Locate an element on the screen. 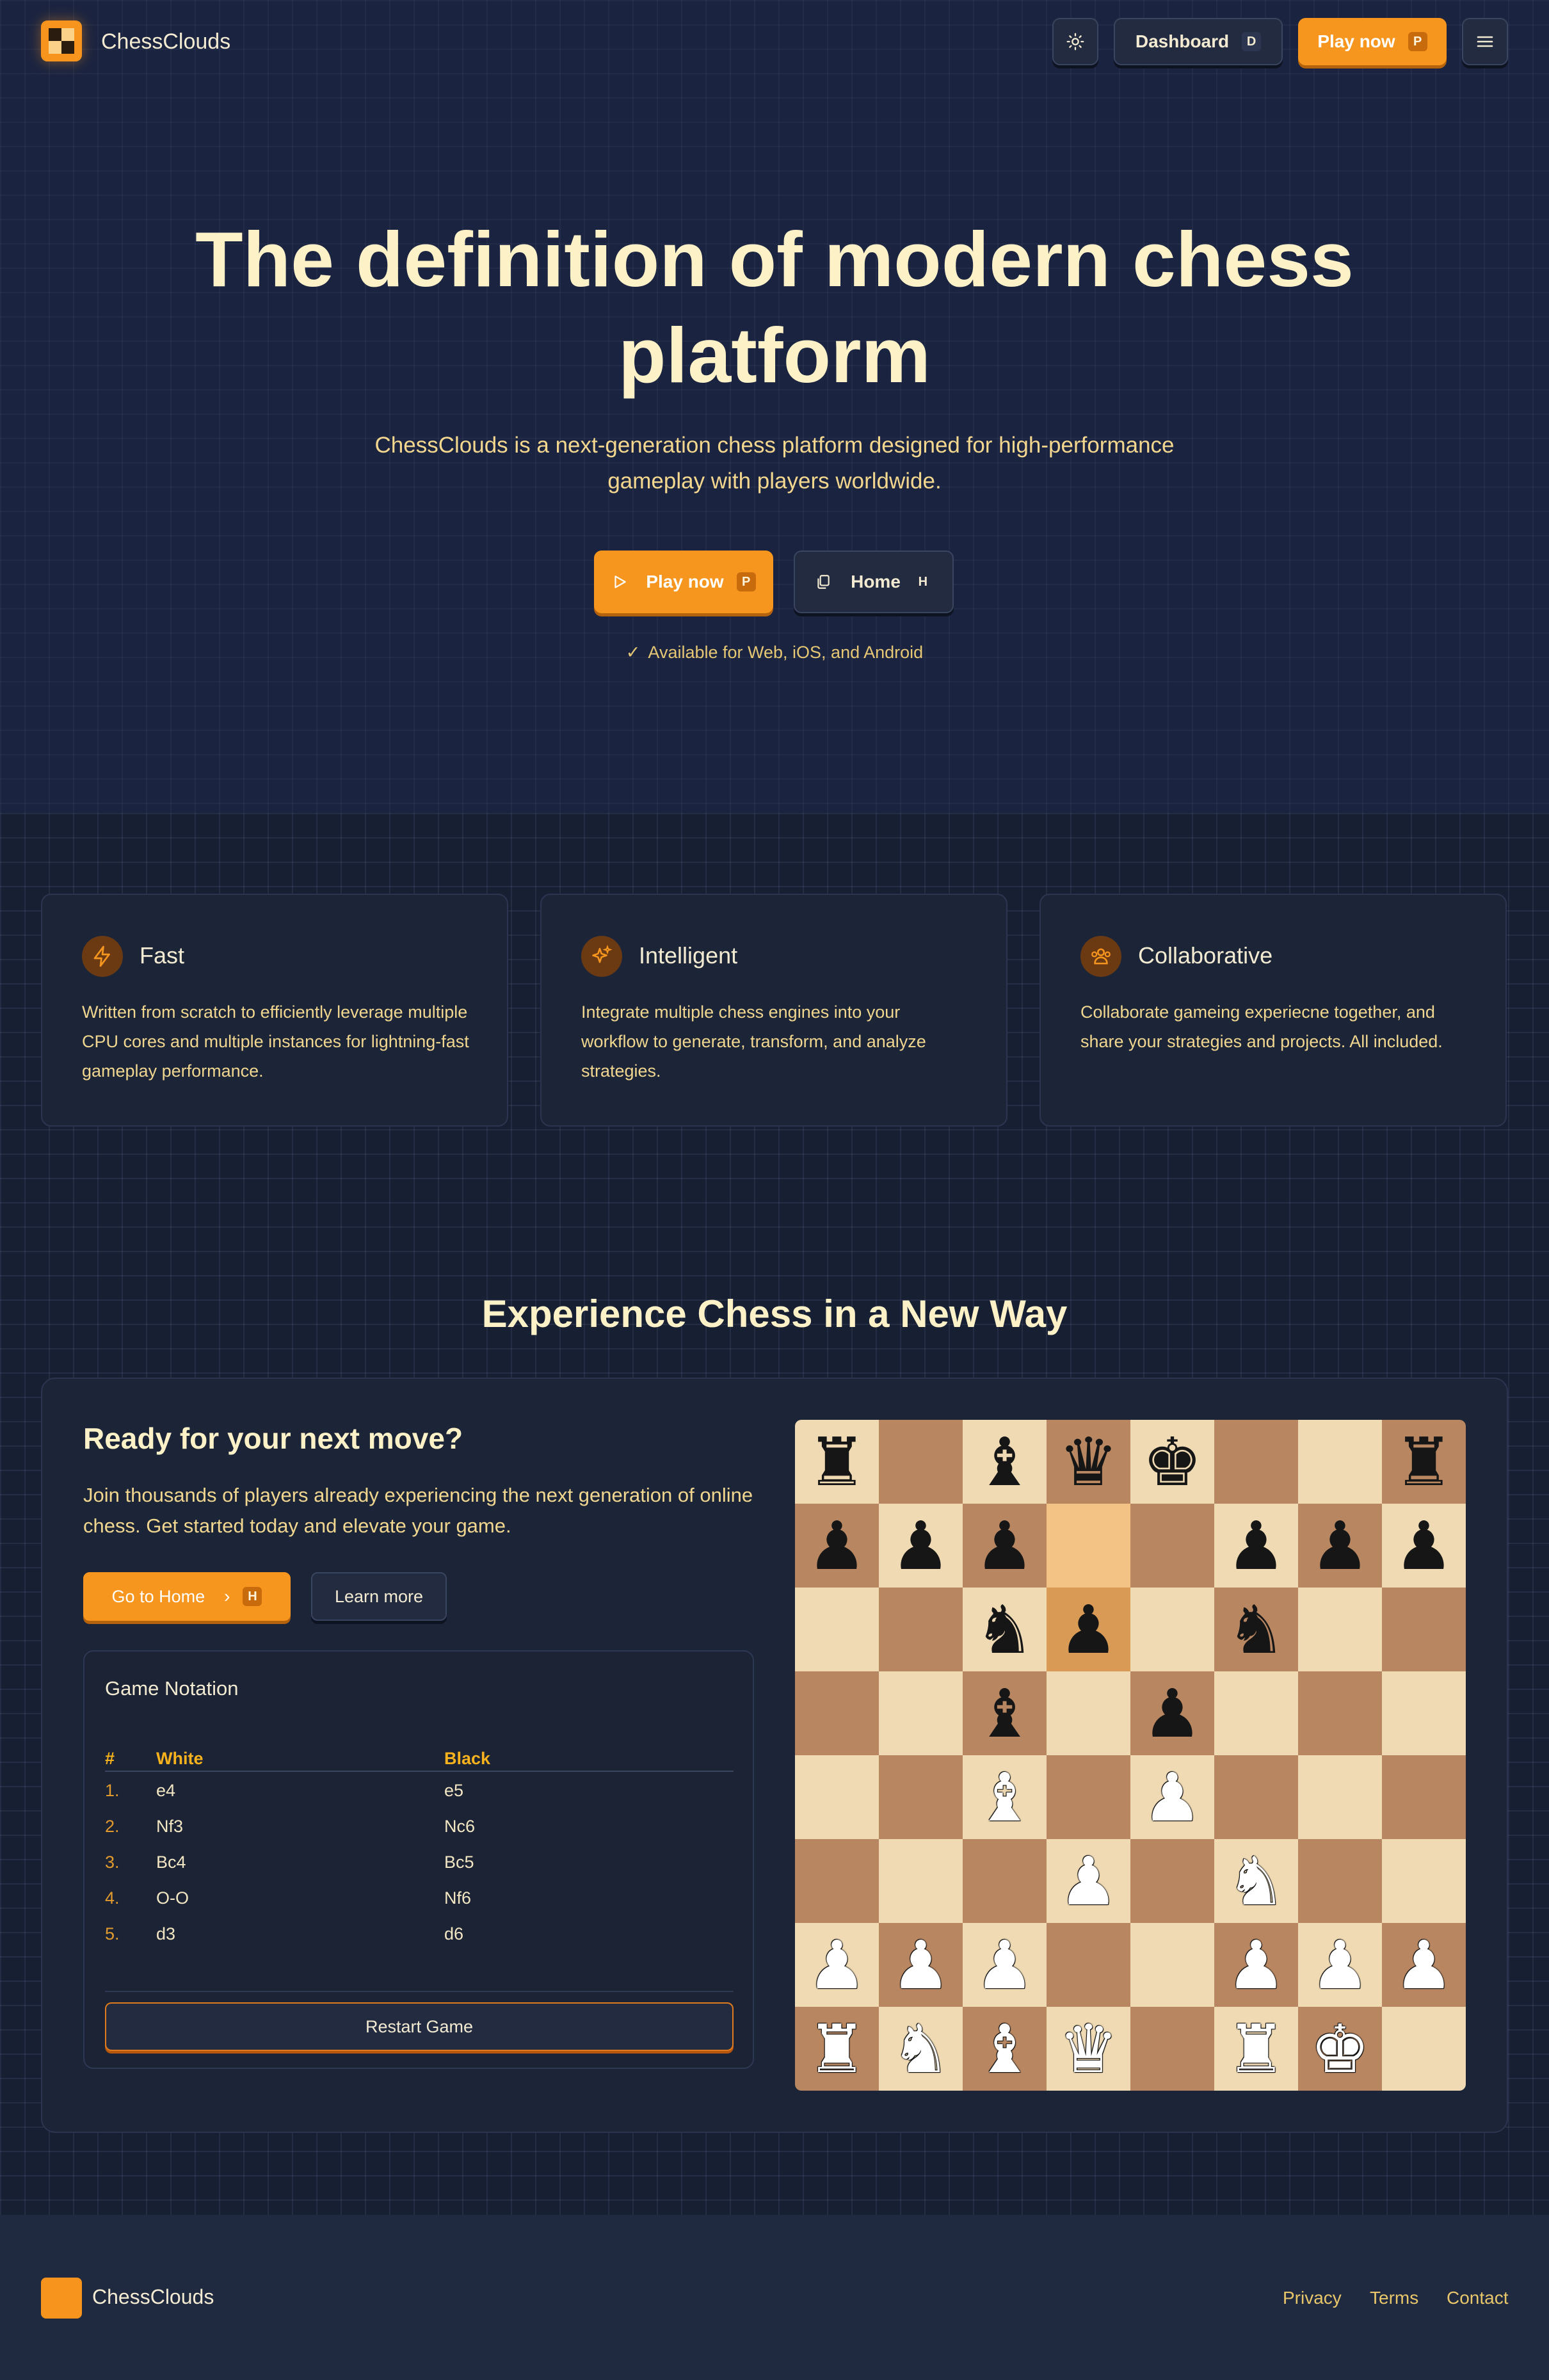 This screenshot has height=2380, width=1549. white-king-icon: ♚ is located at coordinates (1340, 2049).